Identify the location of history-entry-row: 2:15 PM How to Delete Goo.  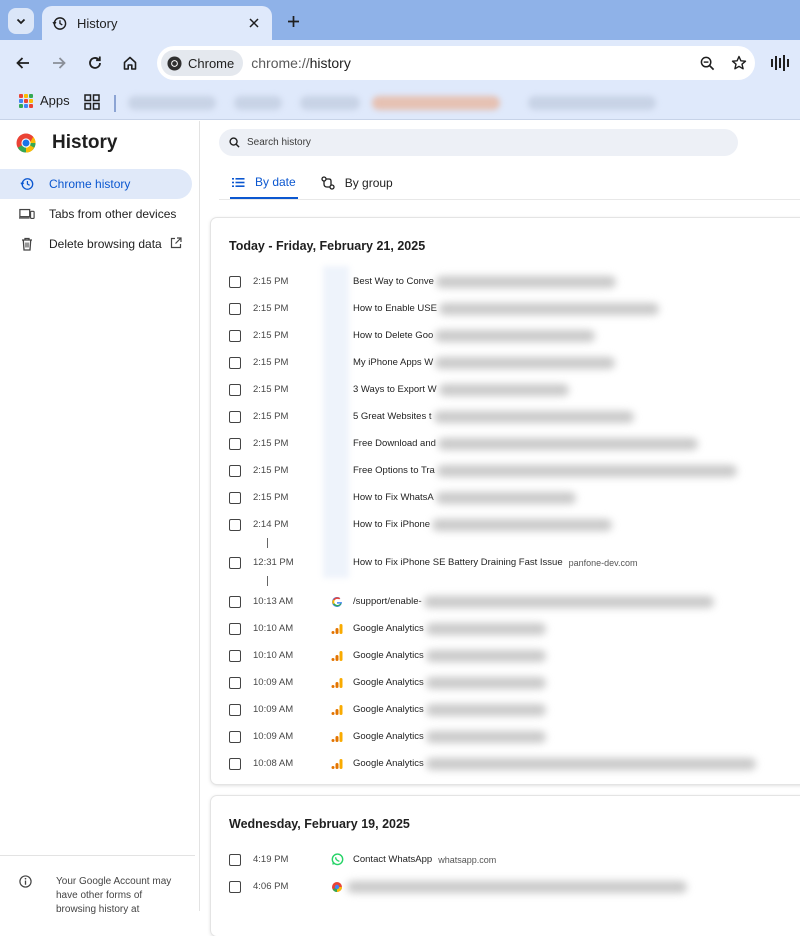
(514, 335).